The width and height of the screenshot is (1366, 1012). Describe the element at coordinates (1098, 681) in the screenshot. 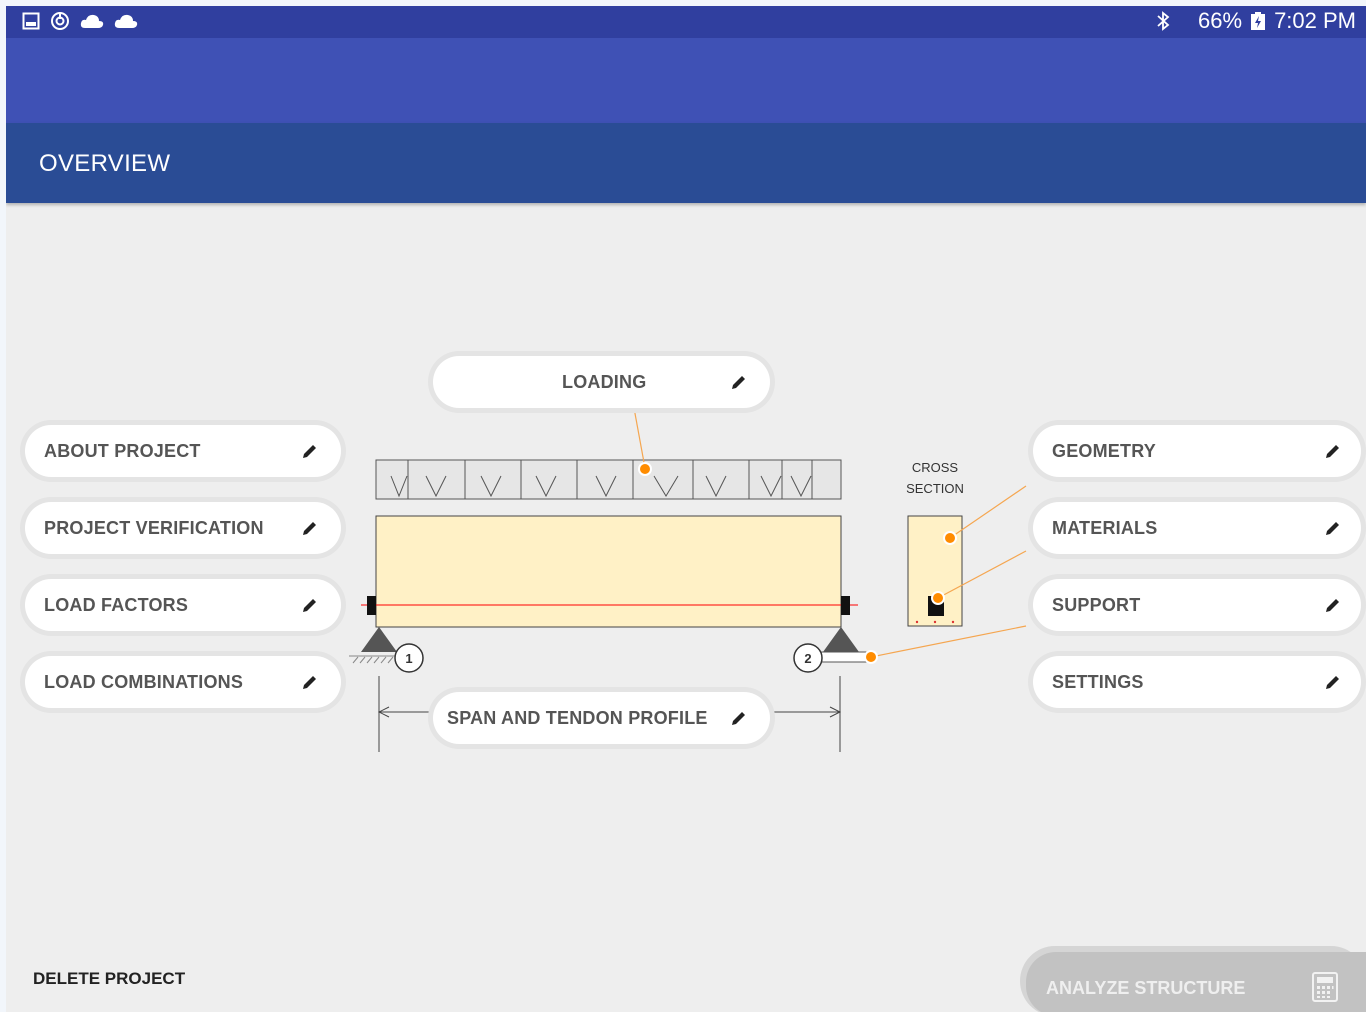

I see `settings-label: SETTINGS` at that location.